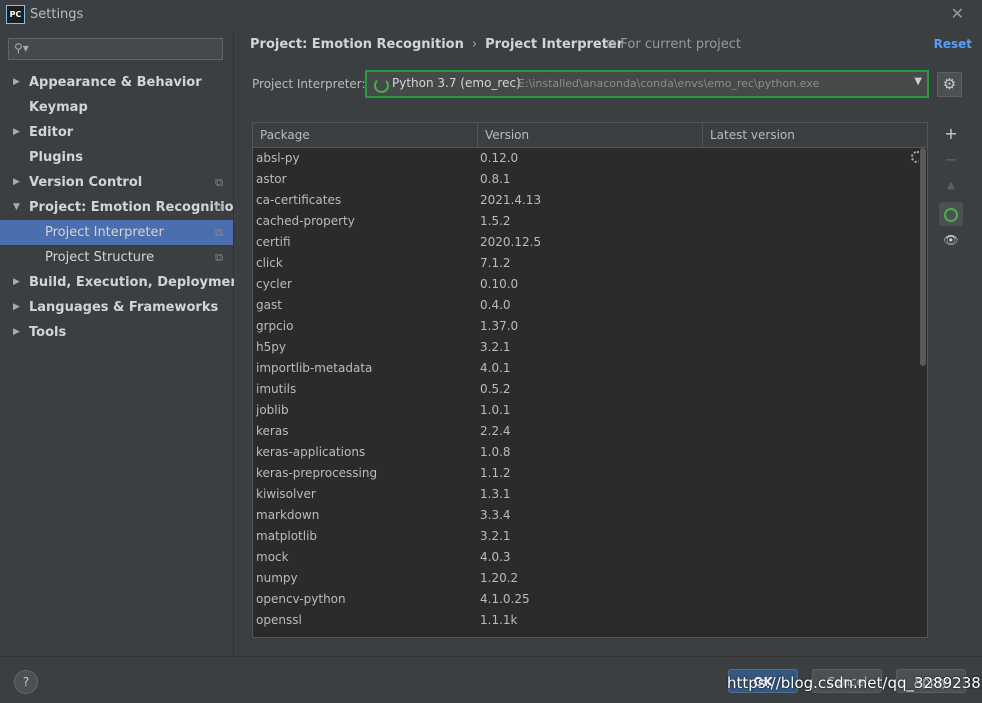  Describe the element at coordinates (590, 347) in the screenshot. I see `table-row: h5py 3.2.1` at that location.